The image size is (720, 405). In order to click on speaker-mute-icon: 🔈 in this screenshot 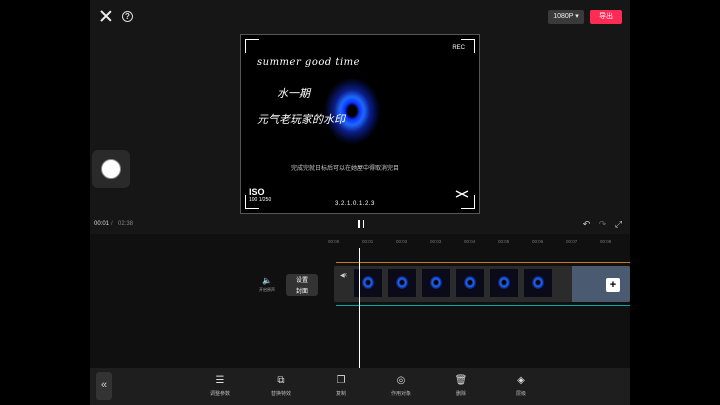, I will do `click(267, 280)`.